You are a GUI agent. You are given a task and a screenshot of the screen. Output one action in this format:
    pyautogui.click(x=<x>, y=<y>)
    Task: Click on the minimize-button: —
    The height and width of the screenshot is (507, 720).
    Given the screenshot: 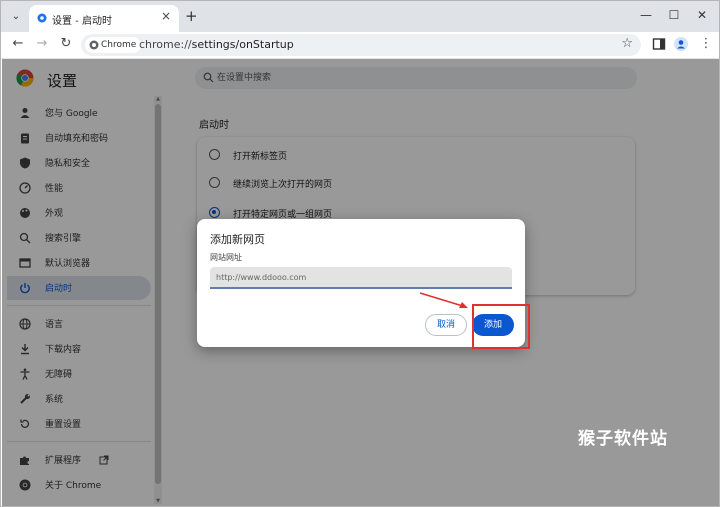 What is the action you would take?
    pyautogui.click(x=646, y=15)
    